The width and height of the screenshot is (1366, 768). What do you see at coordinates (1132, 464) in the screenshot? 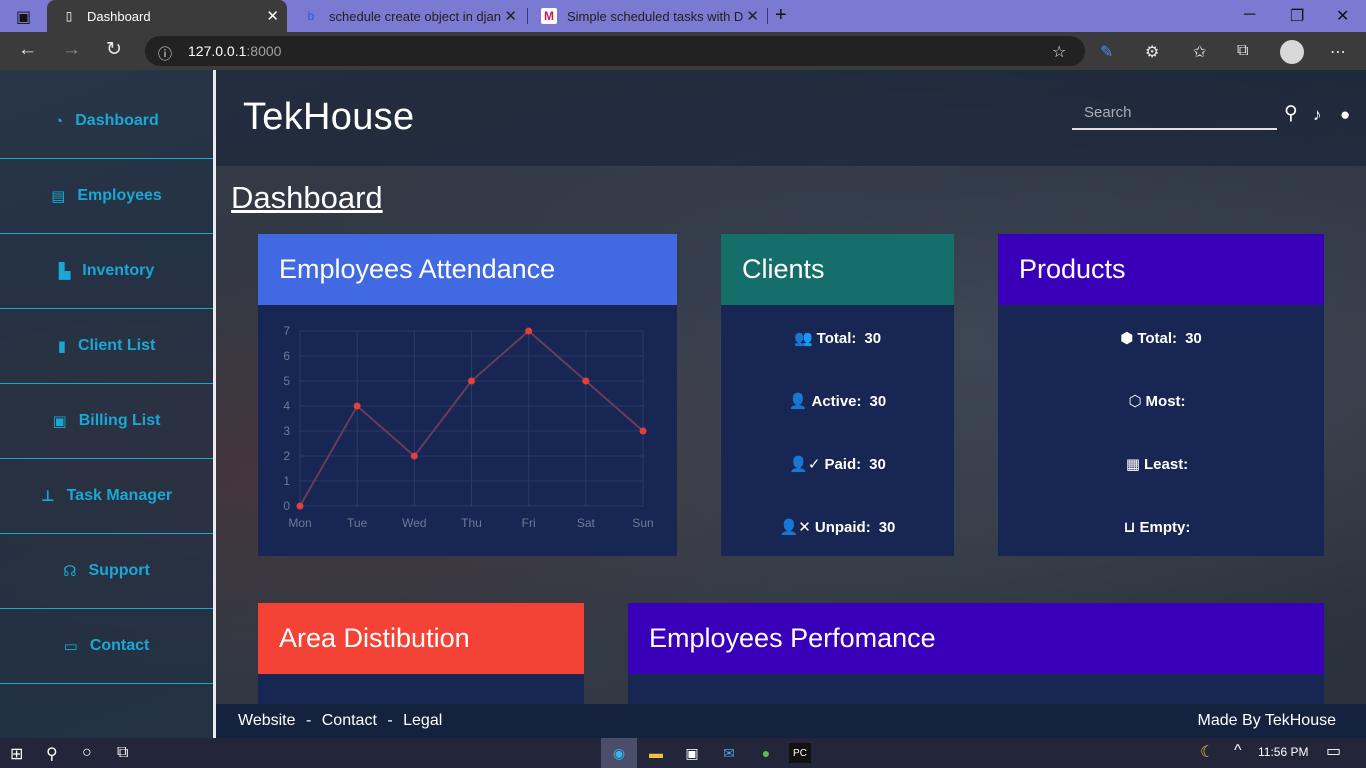
I see `box-icon: ▦` at bounding box center [1132, 464].